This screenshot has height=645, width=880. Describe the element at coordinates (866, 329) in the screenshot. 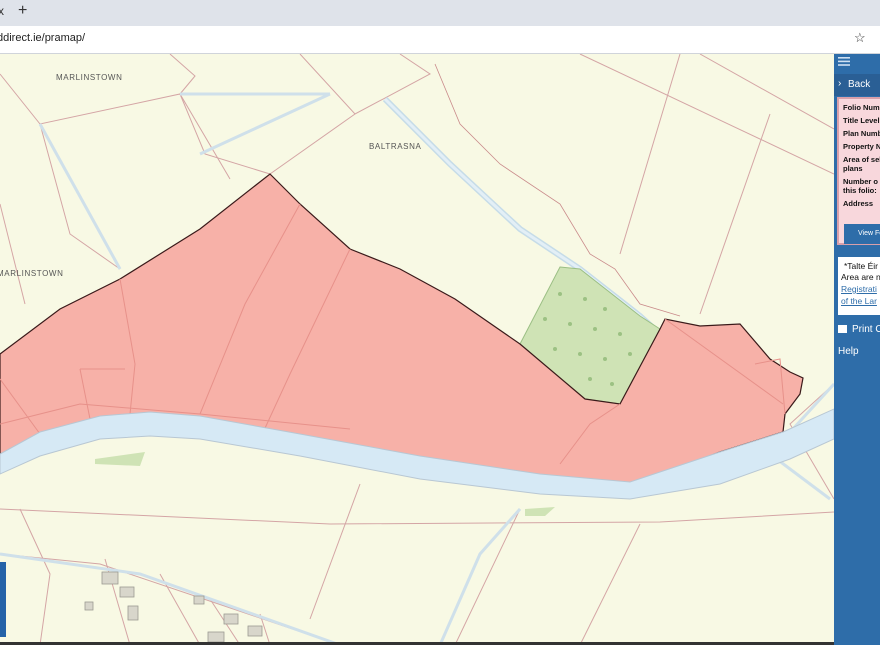

I see `print-label: Print O` at that location.